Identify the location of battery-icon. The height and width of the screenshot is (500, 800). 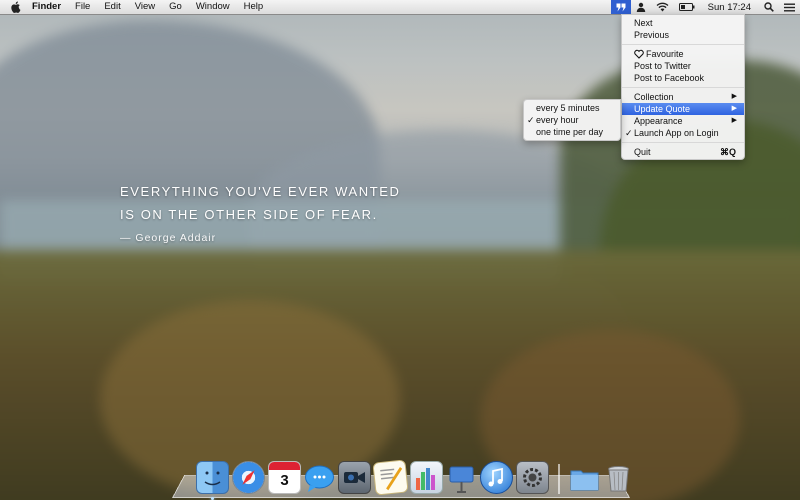
(687, 7).